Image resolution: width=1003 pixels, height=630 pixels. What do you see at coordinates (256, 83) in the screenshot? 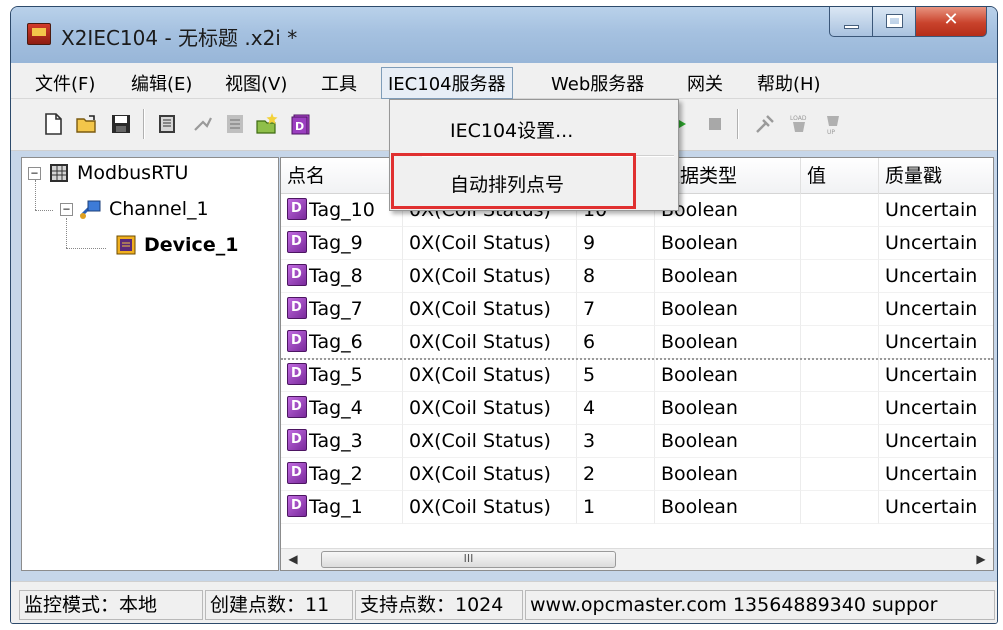
I see `menu-view: 视图(V)` at bounding box center [256, 83].